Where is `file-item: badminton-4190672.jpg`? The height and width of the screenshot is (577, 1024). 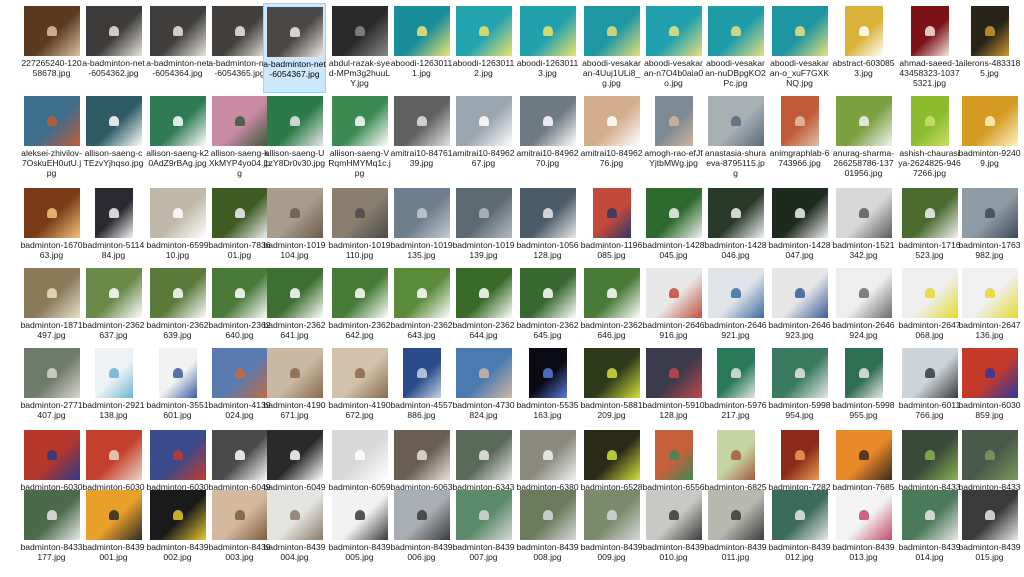
file-item: badminton-4190672.jpg is located at coordinates (359, 390).